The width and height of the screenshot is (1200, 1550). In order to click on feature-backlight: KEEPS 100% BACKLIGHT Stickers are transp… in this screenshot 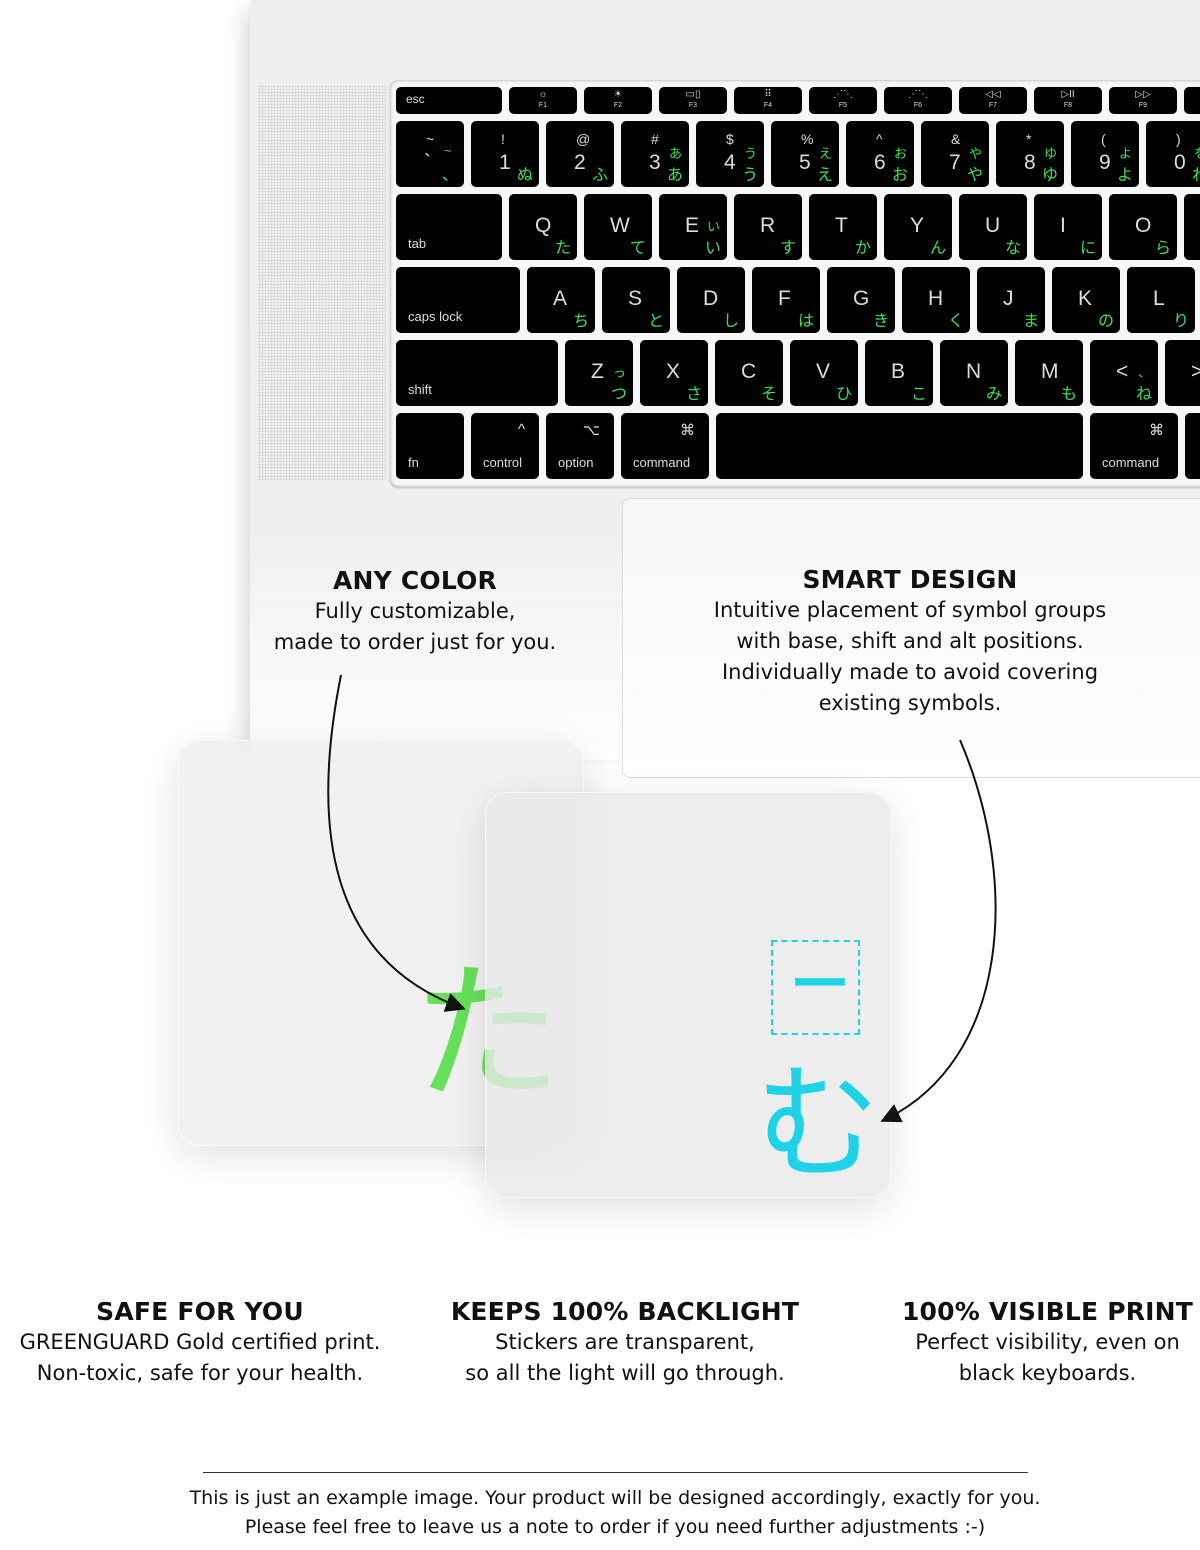, I will do `click(625, 1342)`.